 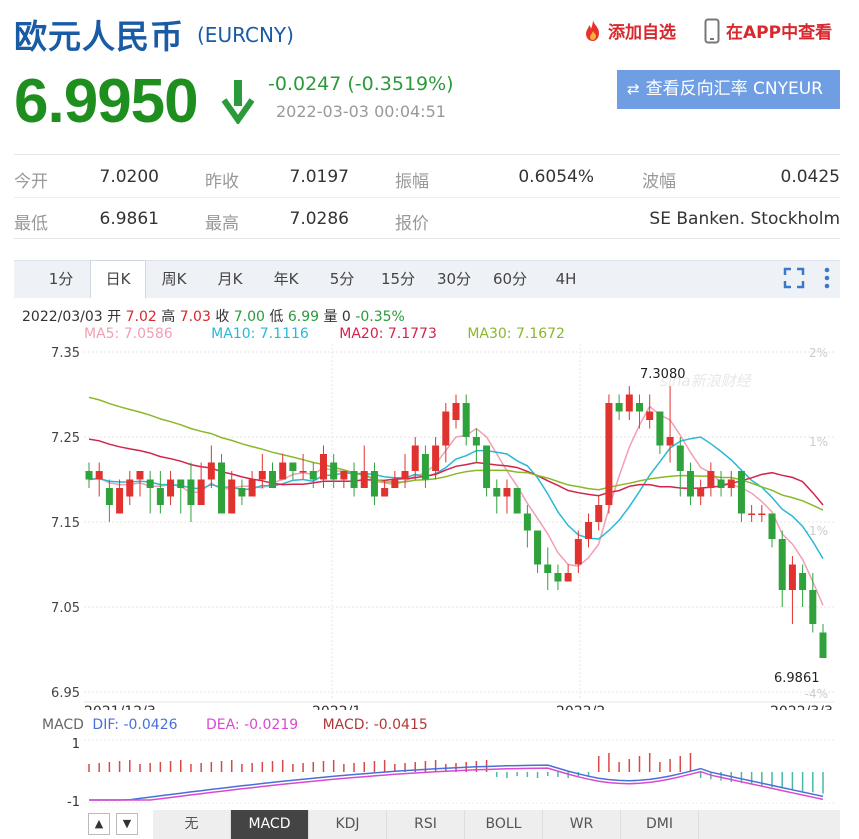 I want to click on y-tick-label: 7.15, so click(x=65, y=523).